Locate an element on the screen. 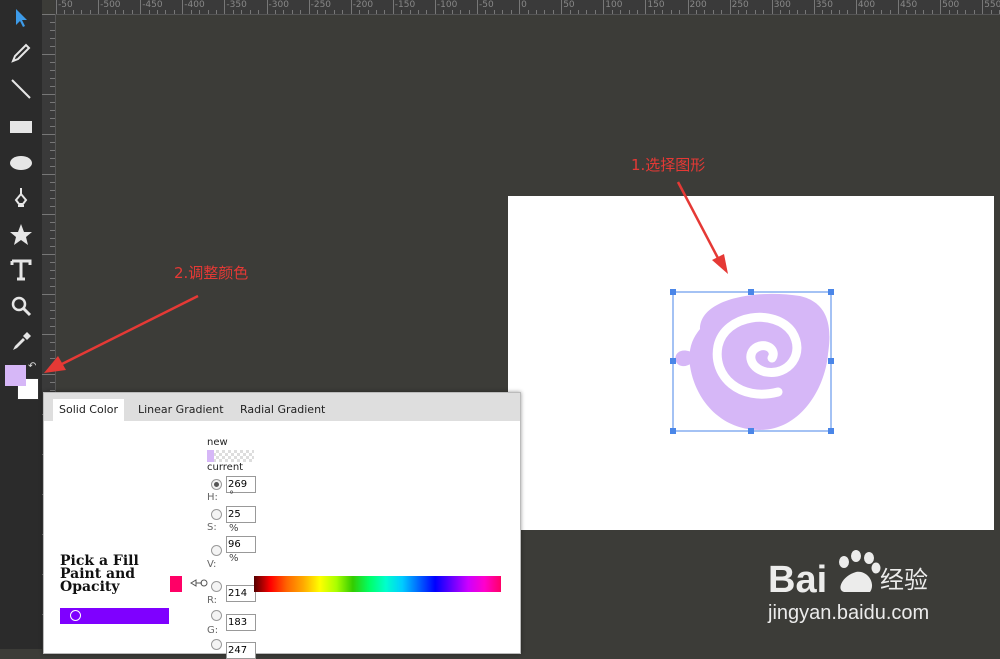 The image size is (1000, 659). tab-linear-gradient: Linear Gradient is located at coordinates (181, 410).